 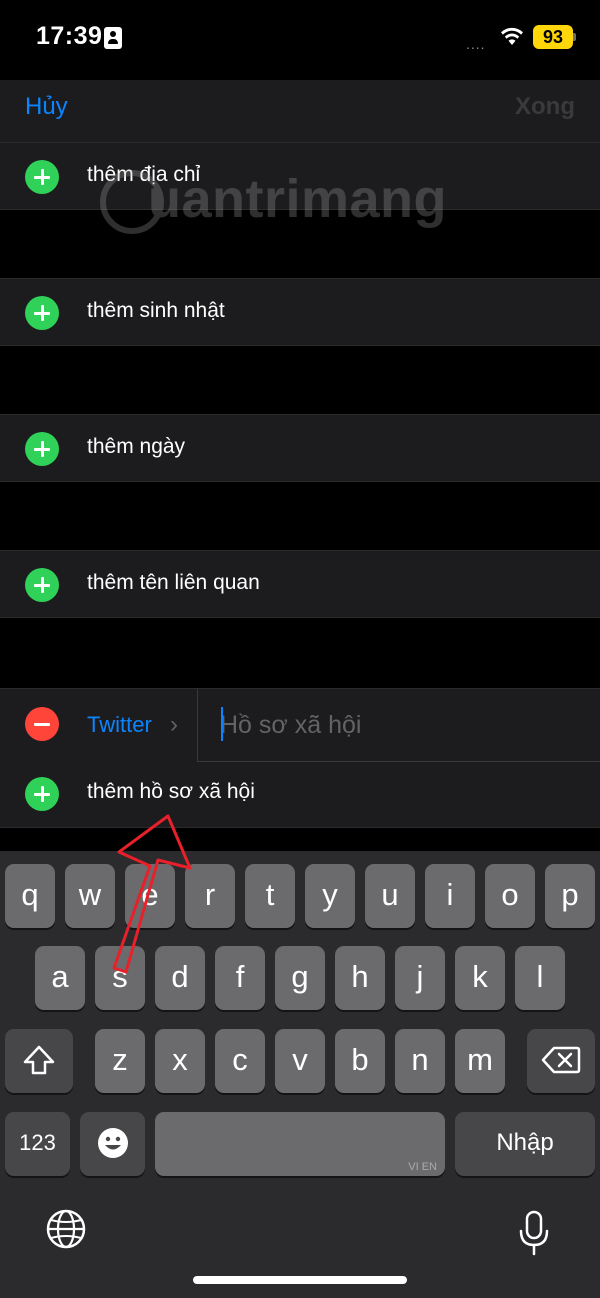 What do you see at coordinates (480, 978) in the screenshot?
I see `key-k: k` at bounding box center [480, 978].